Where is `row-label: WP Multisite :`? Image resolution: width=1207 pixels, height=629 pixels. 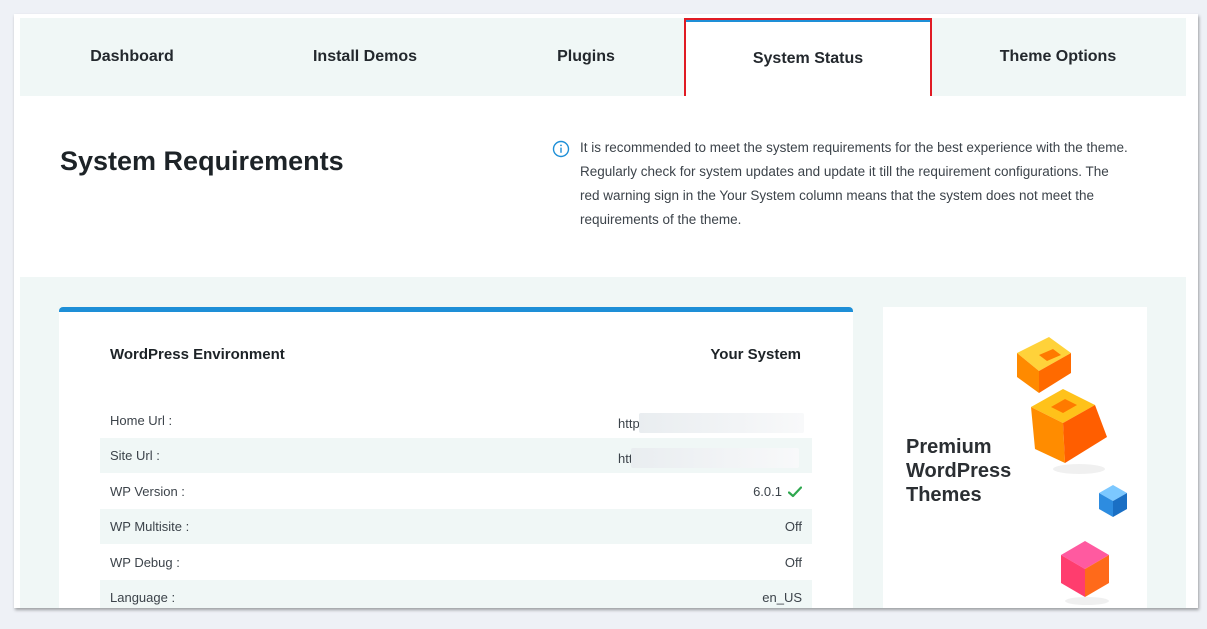 row-label: WP Multisite : is located at coordinates (150, 526).